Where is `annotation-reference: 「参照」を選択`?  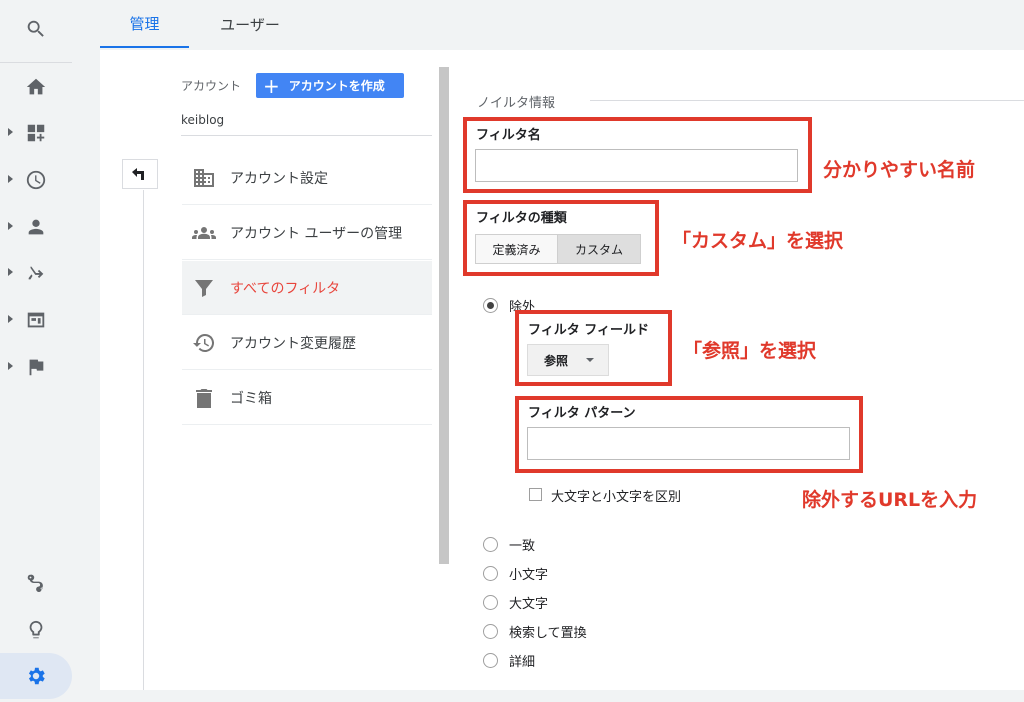
annotation-reference: 「参照」を選択 is located at coordinates (750, 351).